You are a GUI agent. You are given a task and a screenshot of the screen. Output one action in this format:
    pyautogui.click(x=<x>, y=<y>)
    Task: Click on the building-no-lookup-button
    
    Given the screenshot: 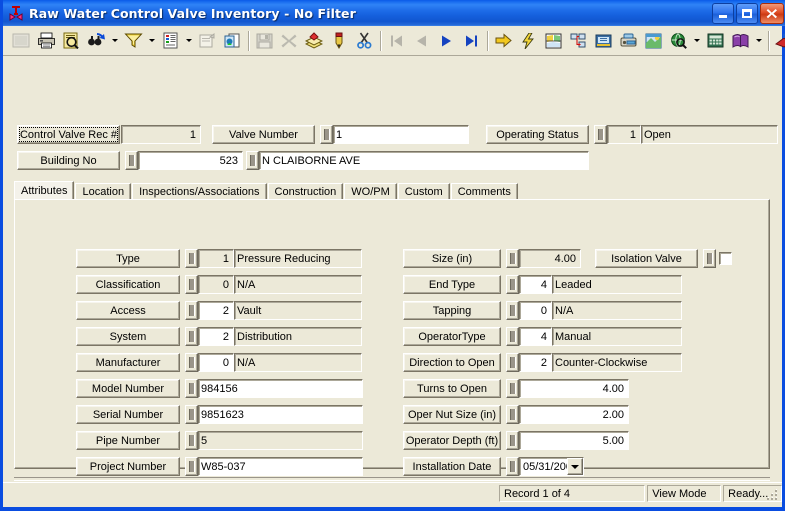 What is the action you would take?
    pyautogui.click(x=131, y=160)
    